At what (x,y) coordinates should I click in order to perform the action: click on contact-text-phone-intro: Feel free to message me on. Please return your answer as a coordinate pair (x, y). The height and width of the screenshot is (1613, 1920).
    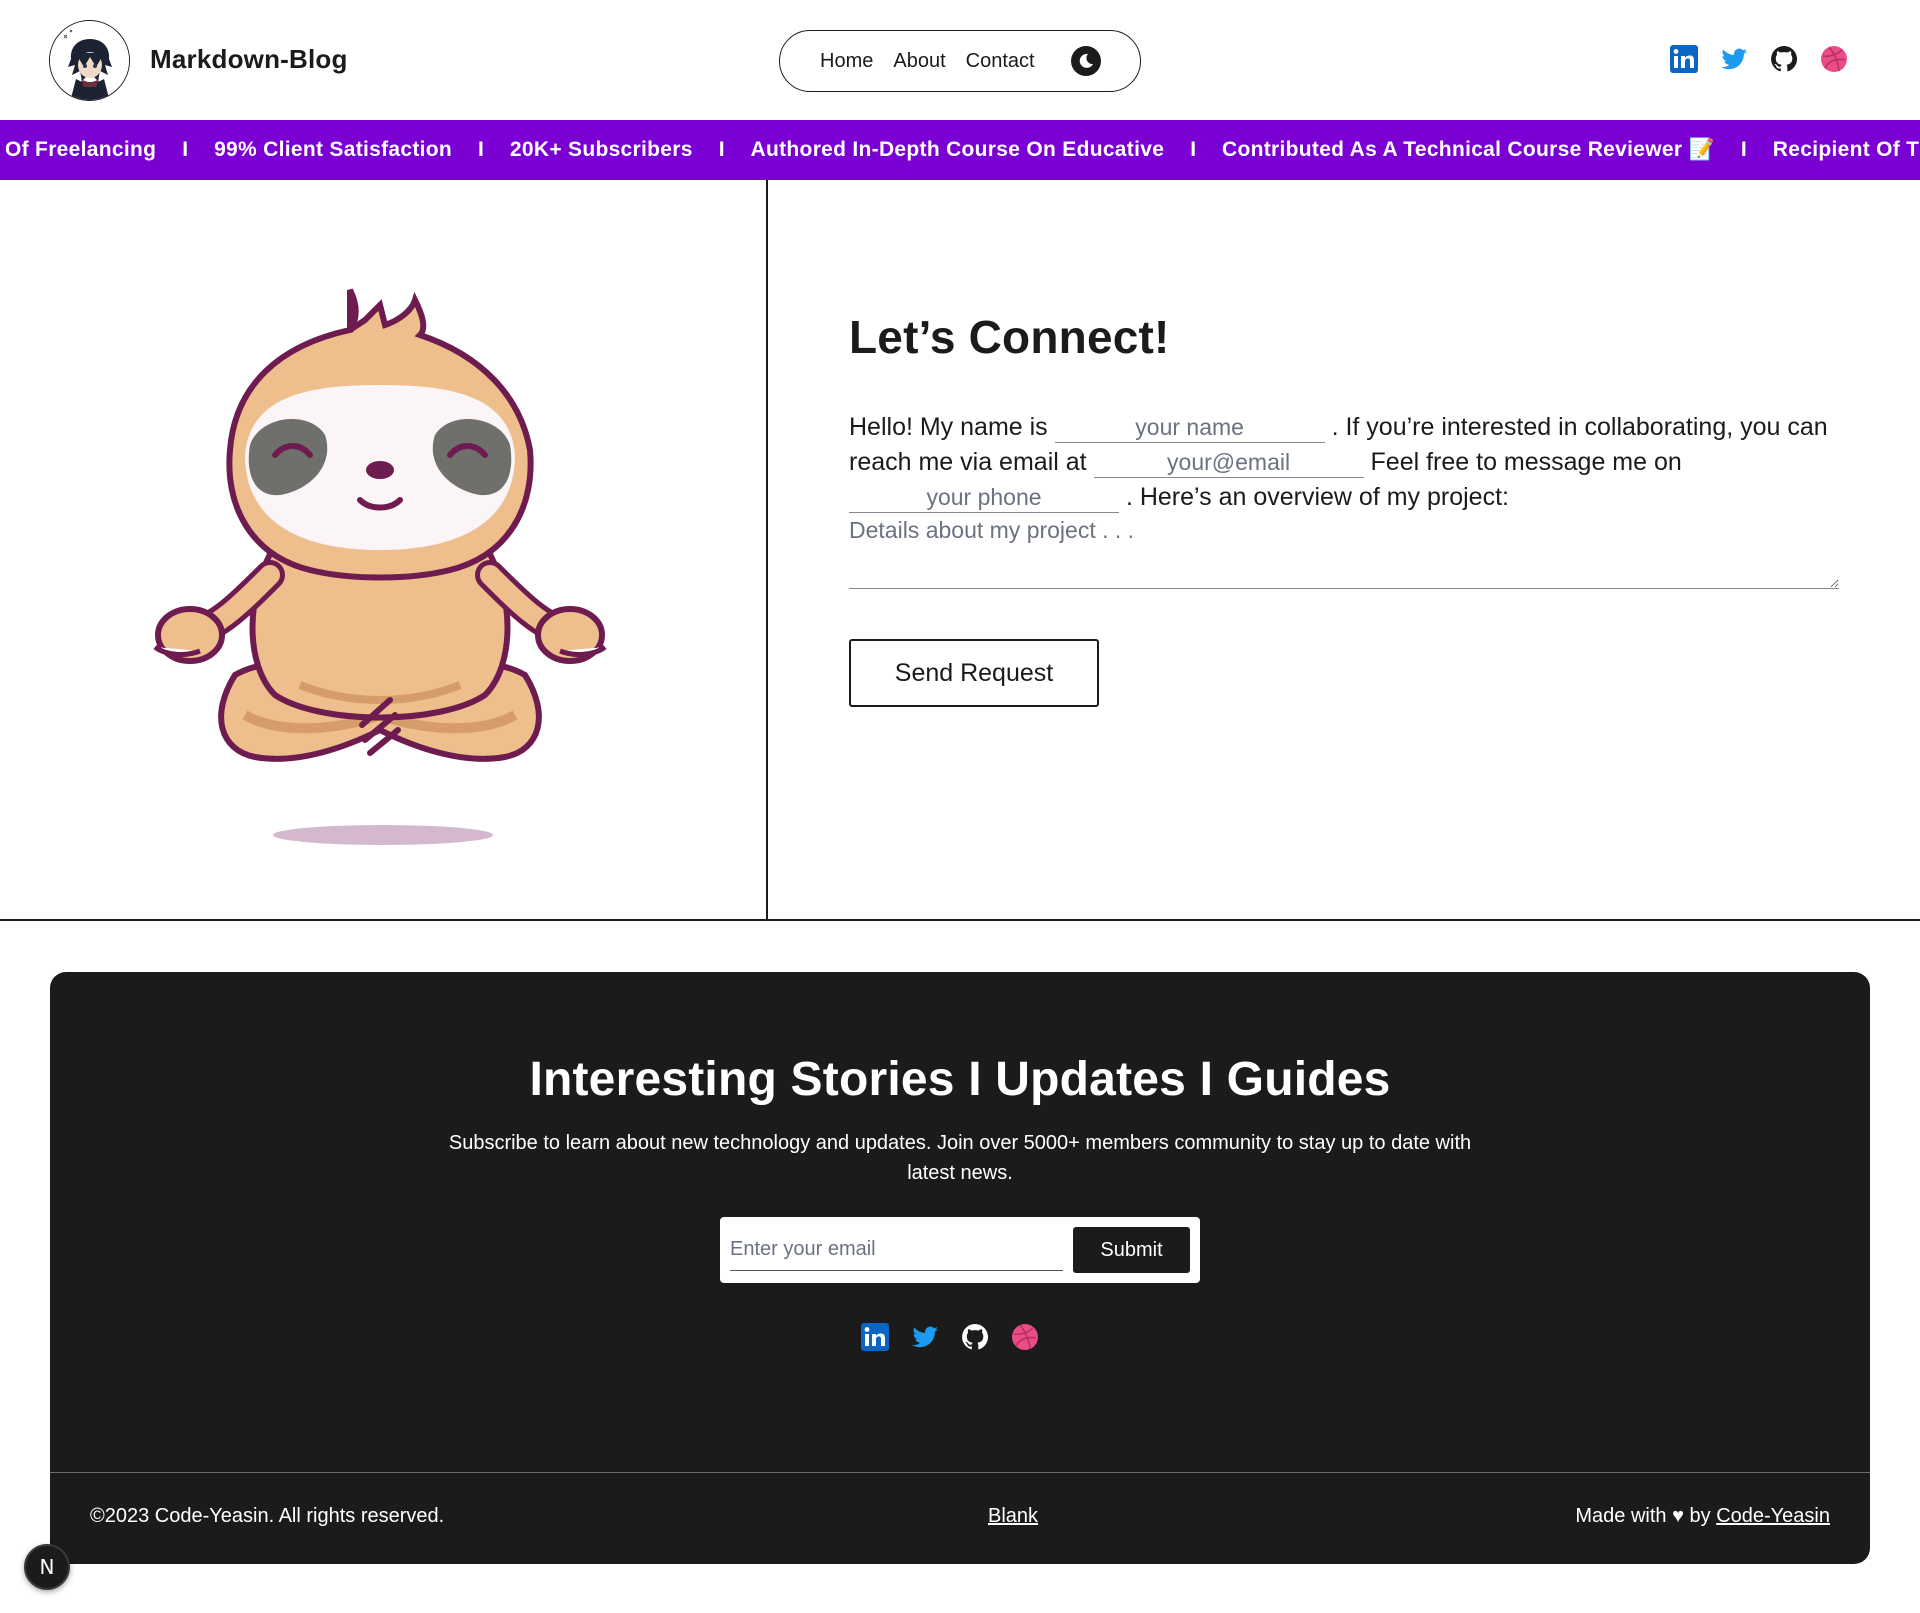
    Looking at the image, I should click on (1526, 462).